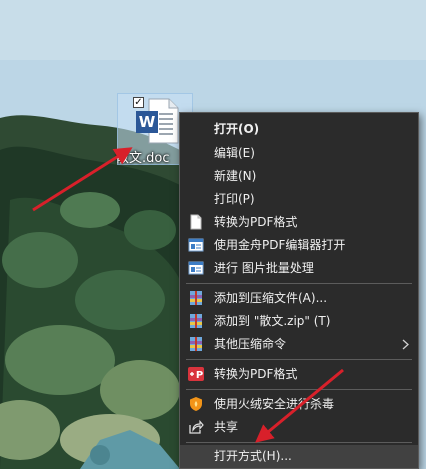  What do you see at coordinates (196, 426) in the screenshot?
I see `share-icon` at bounding box center [196, 426].